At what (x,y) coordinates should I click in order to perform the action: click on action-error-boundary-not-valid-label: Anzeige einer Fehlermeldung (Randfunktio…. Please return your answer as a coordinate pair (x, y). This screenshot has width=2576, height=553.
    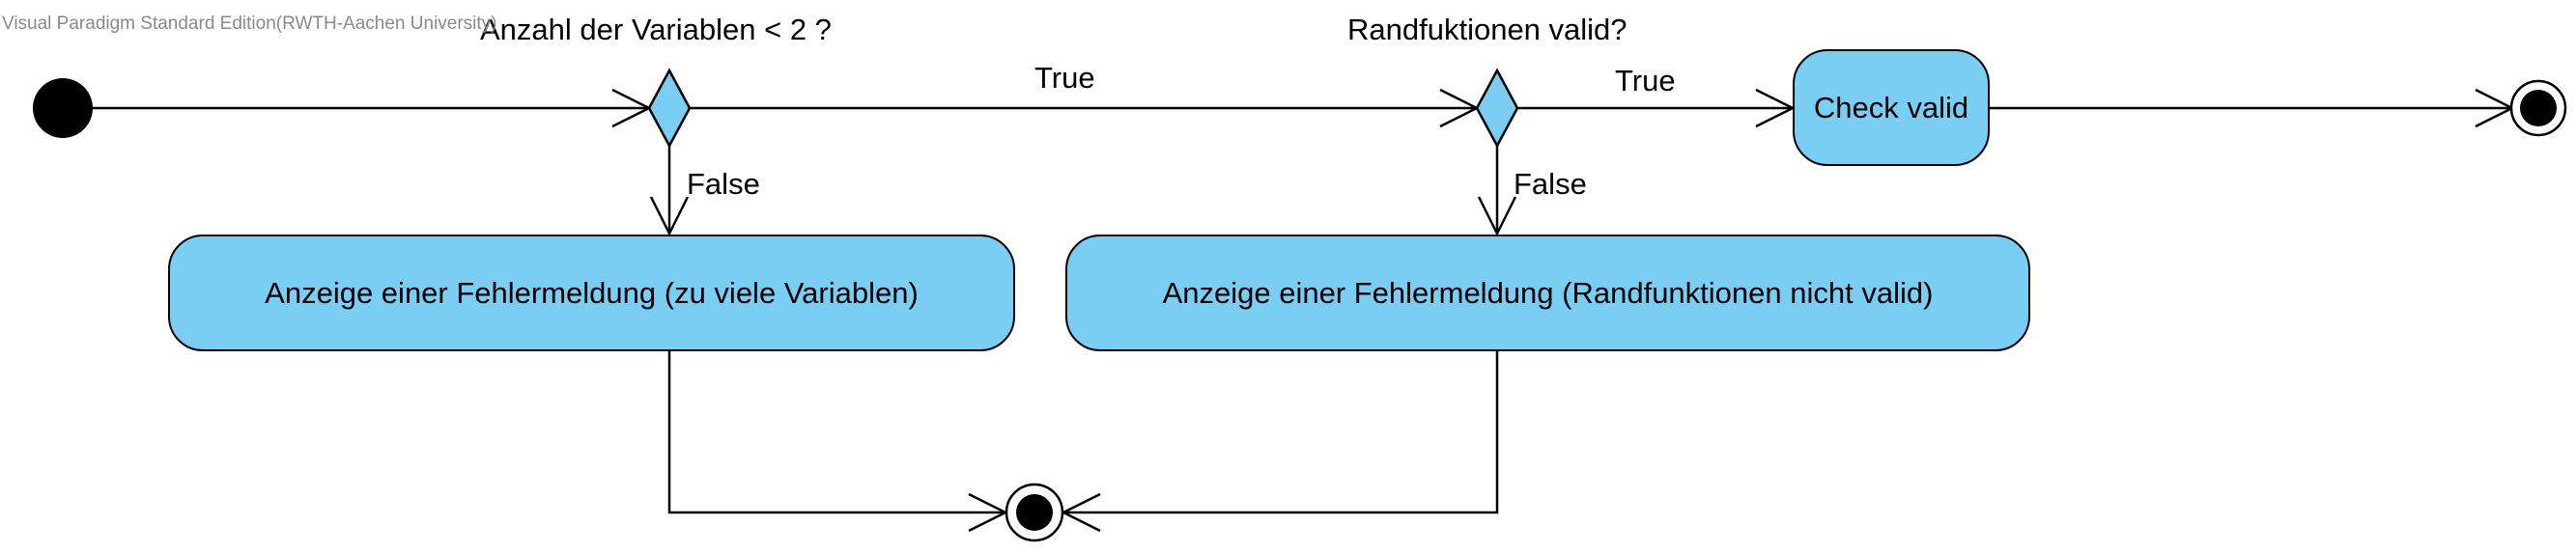
    Looking at the image, I should click on (1548, 292).